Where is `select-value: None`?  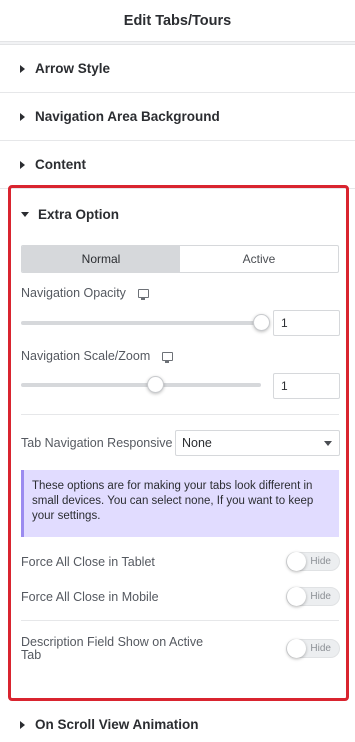
select-value: None is located at coordinates (197, 443).